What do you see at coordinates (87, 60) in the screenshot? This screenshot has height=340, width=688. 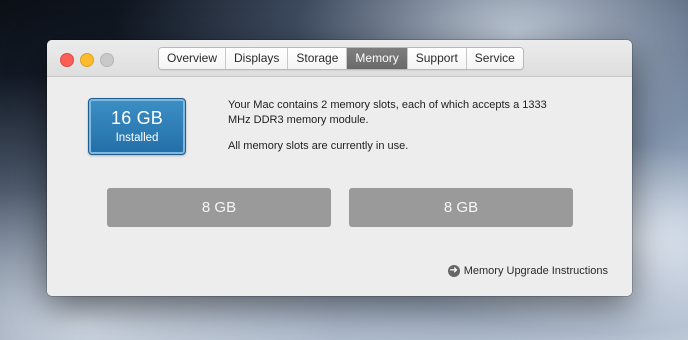 I see `minimize-button` at bounding box center [87, 60].